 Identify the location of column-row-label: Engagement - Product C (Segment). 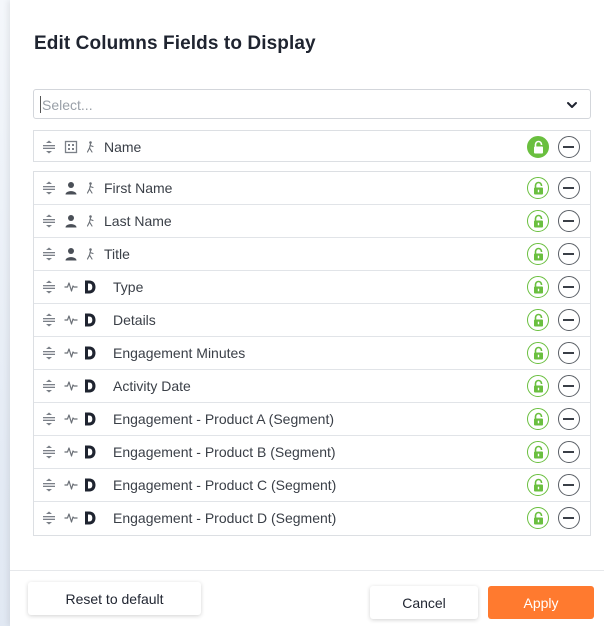
(225, 485).